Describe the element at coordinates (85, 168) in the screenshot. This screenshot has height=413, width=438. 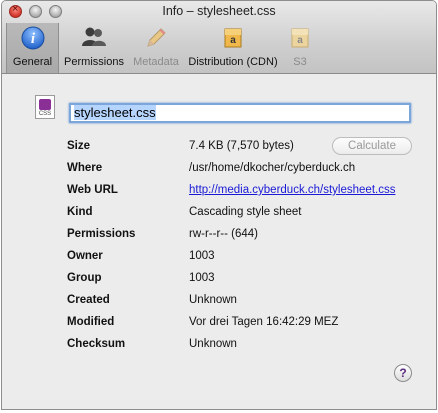
I see `where-label: Where` at that location.